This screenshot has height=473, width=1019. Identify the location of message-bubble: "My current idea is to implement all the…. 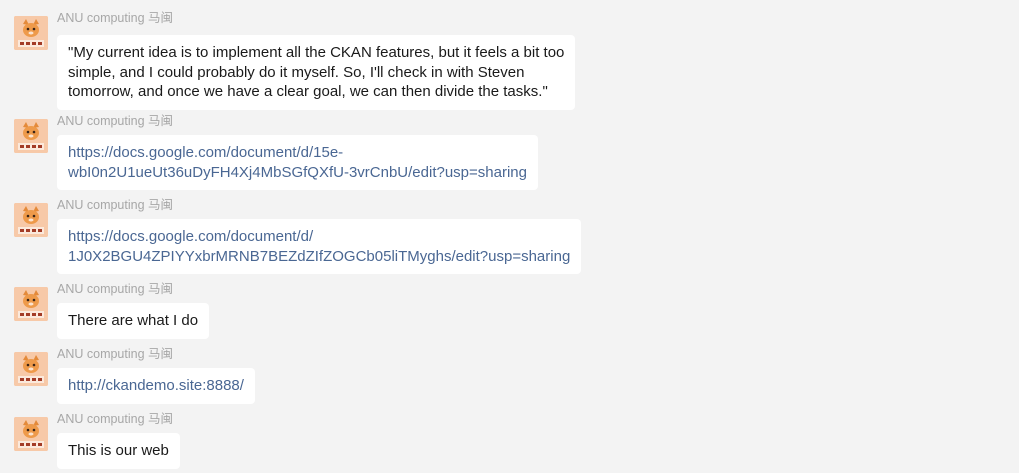
(316, 72).